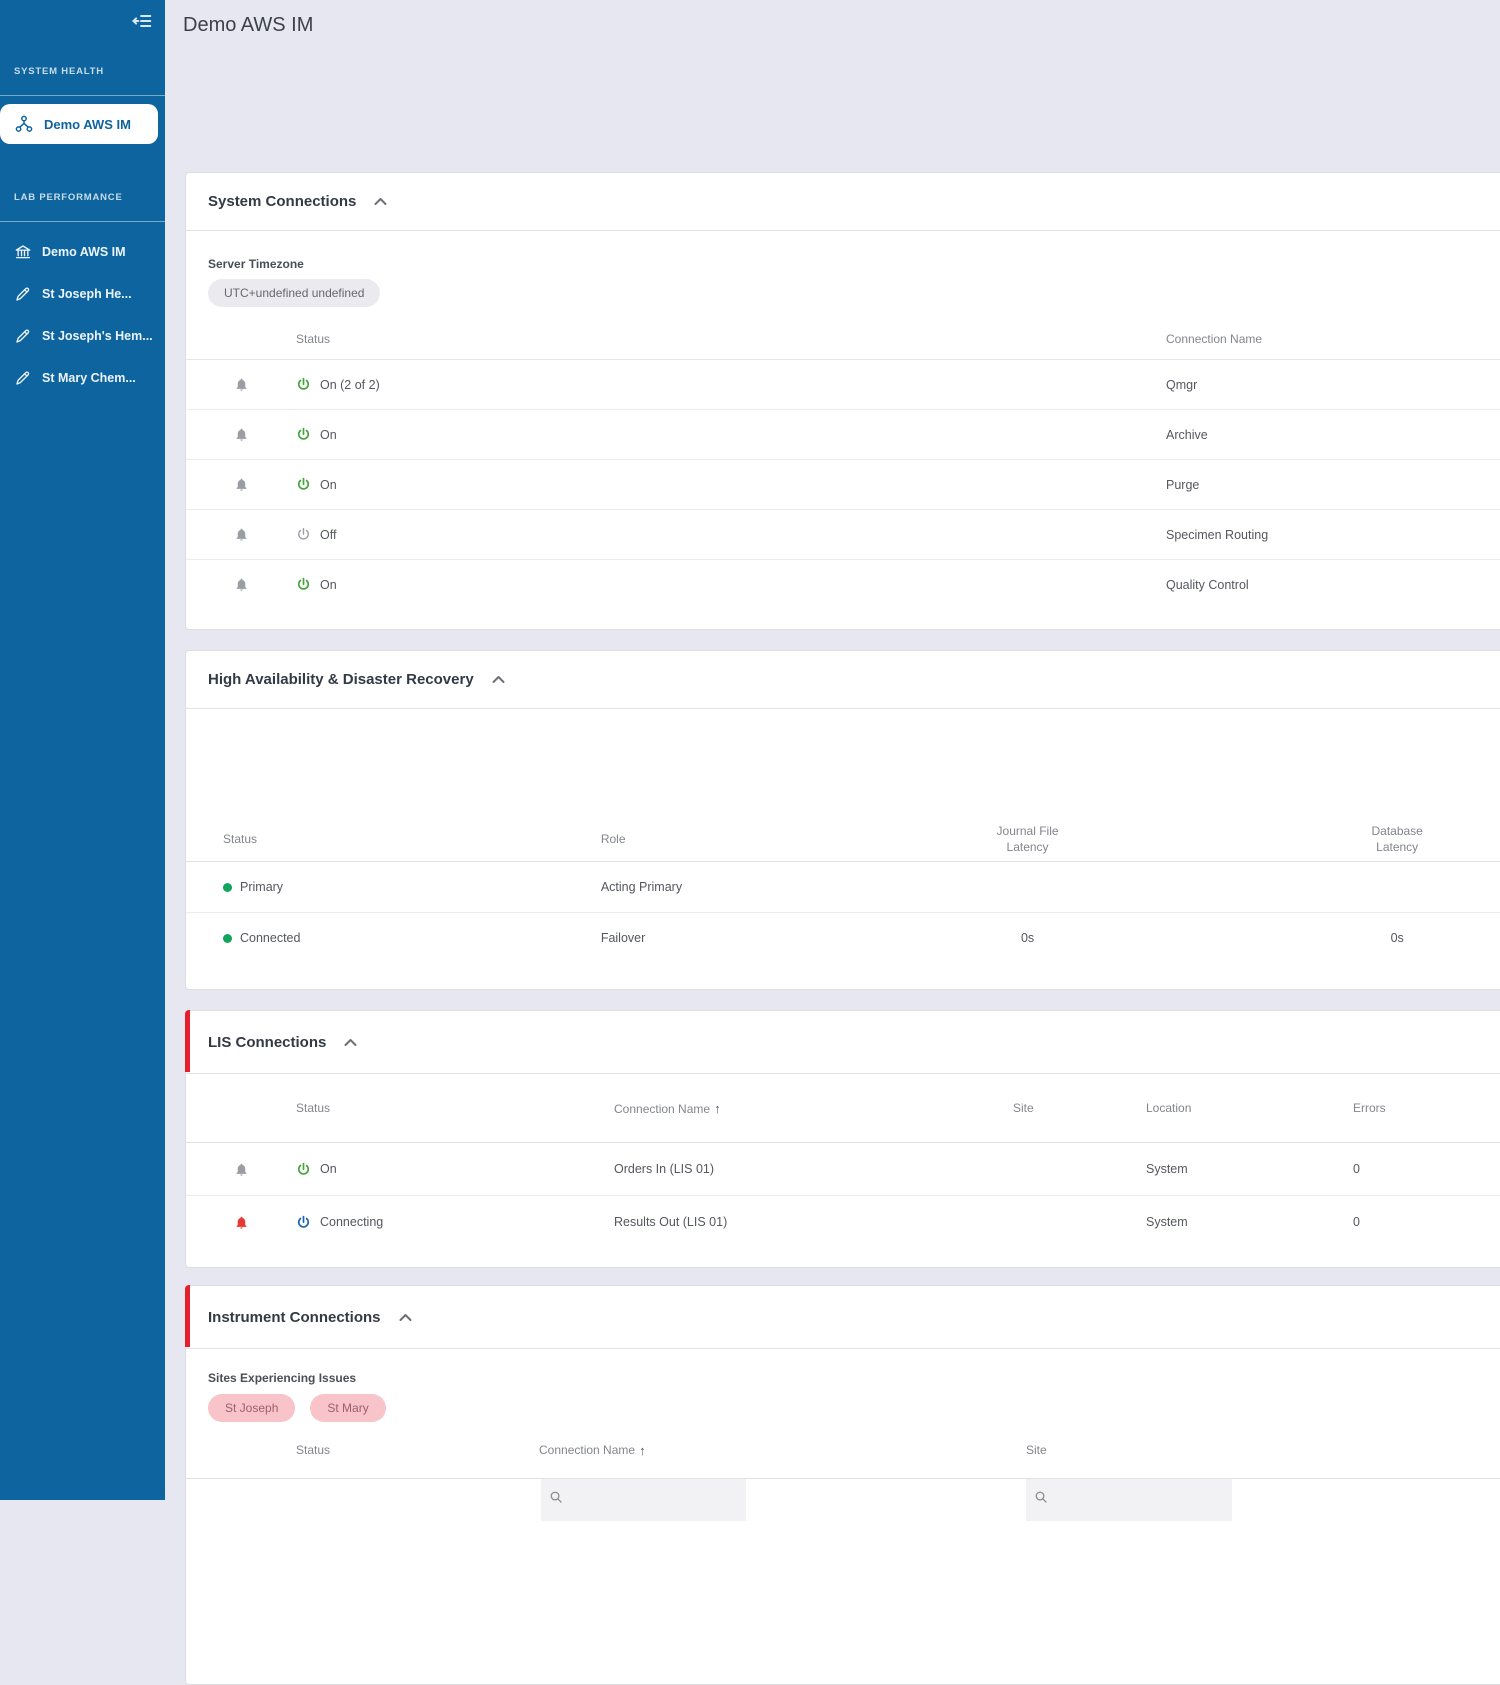  I want to click on sidebar-collapse-button, so click(142, 21).